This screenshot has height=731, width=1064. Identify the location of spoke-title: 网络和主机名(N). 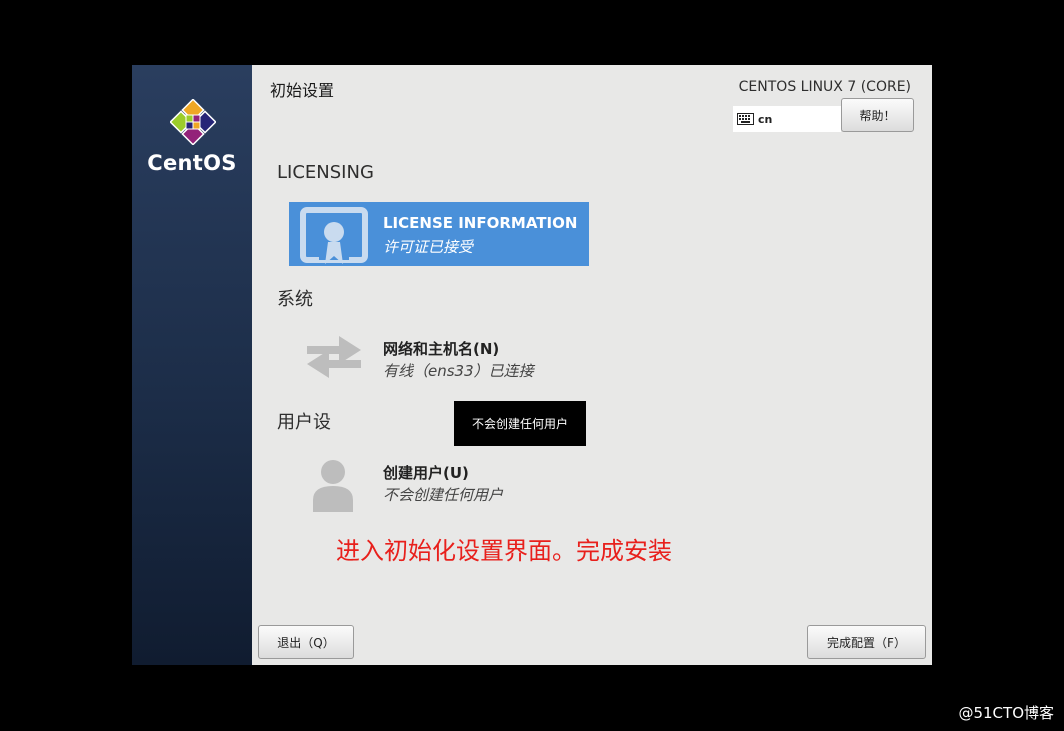
(441, 349).